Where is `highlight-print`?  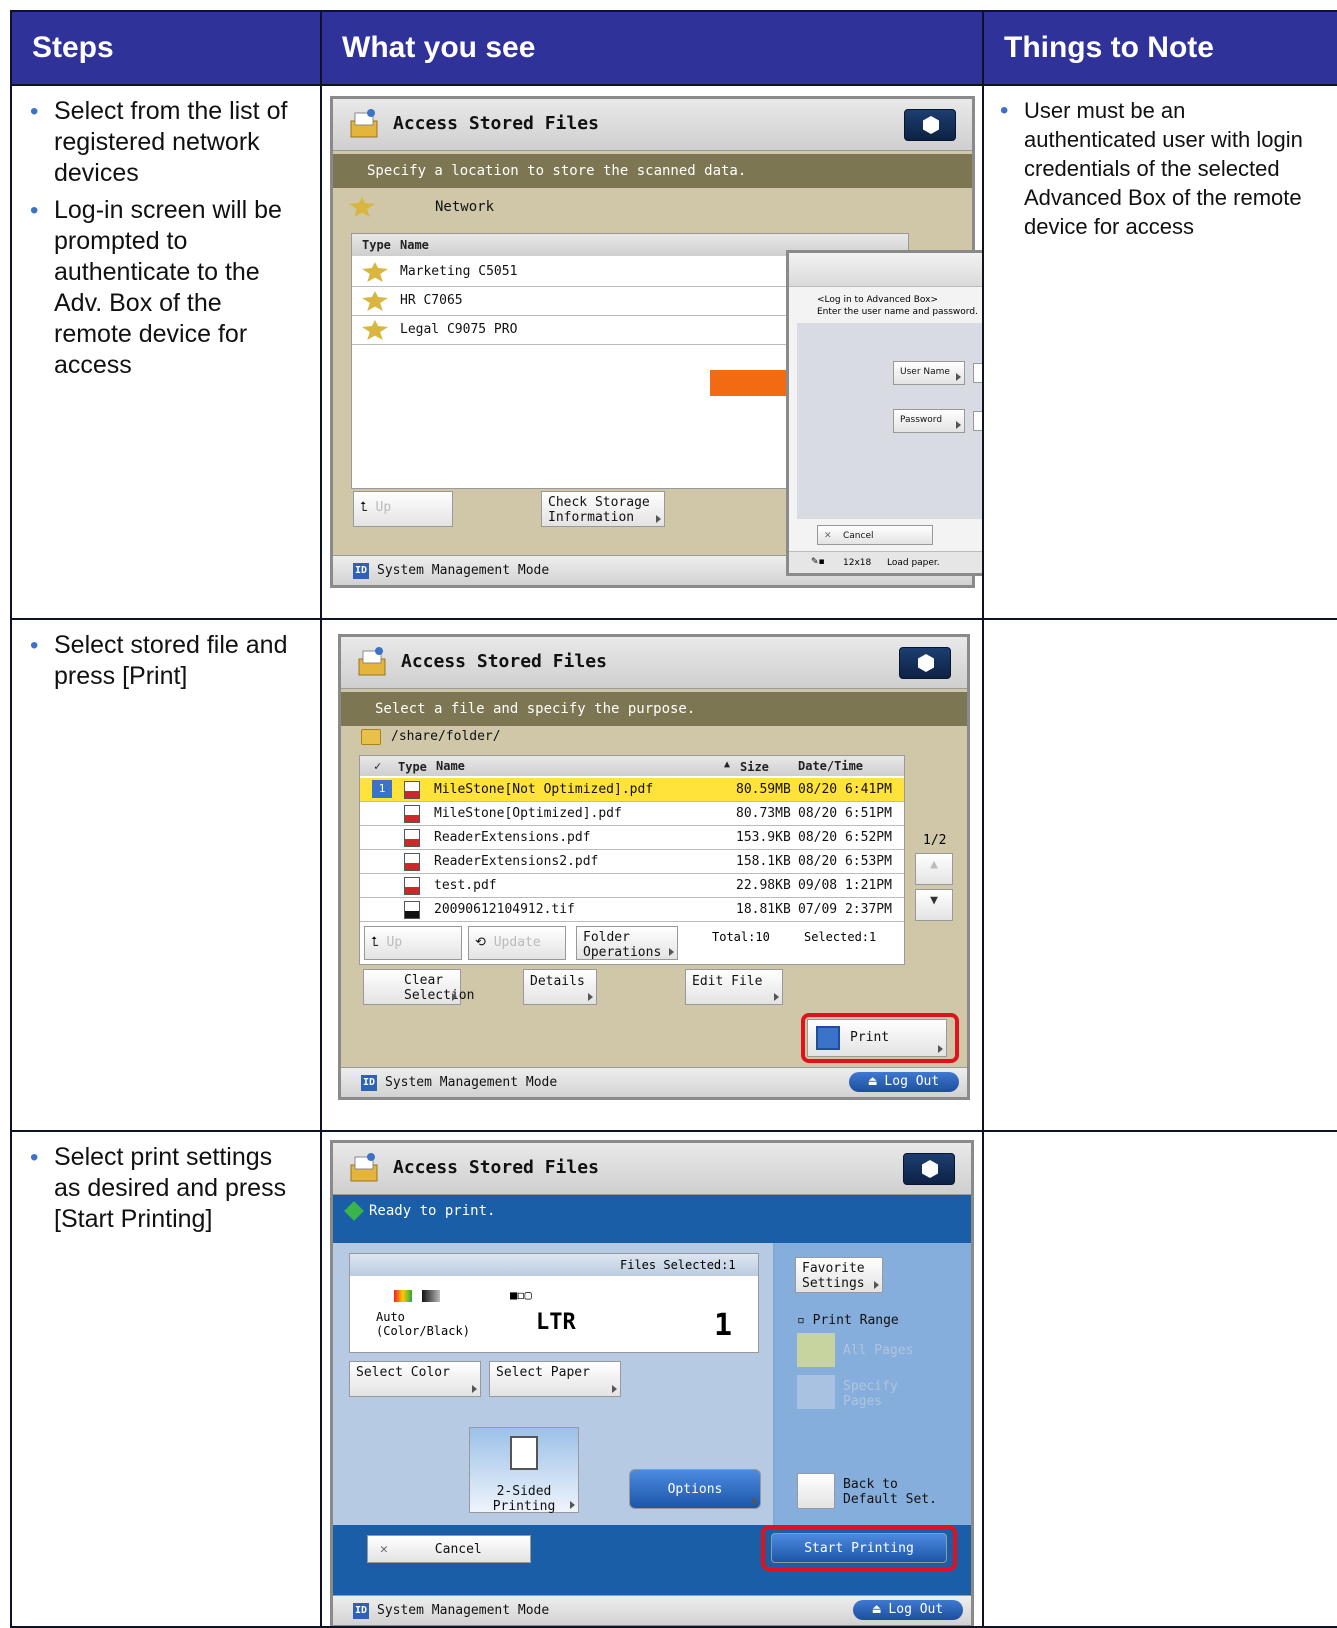
highlight-print is located at coordinates (880, 1038).